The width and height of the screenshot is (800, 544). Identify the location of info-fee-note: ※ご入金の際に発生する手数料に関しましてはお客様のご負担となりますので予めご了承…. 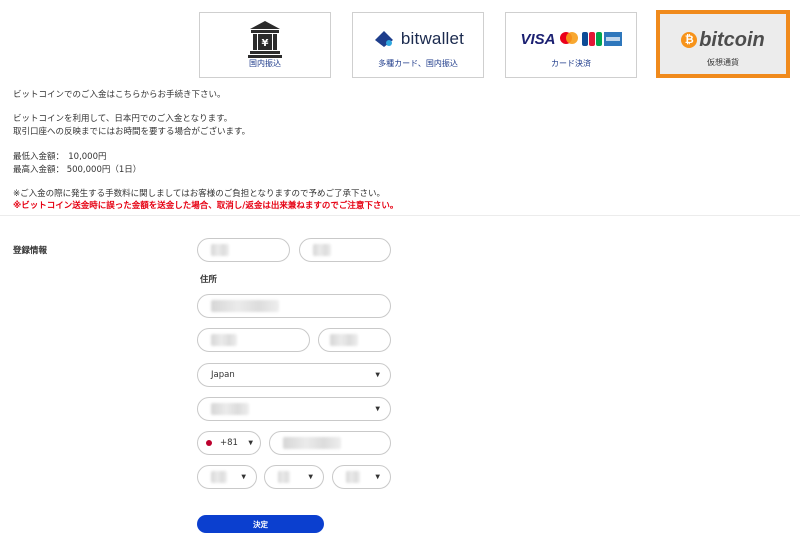
(199, 194).